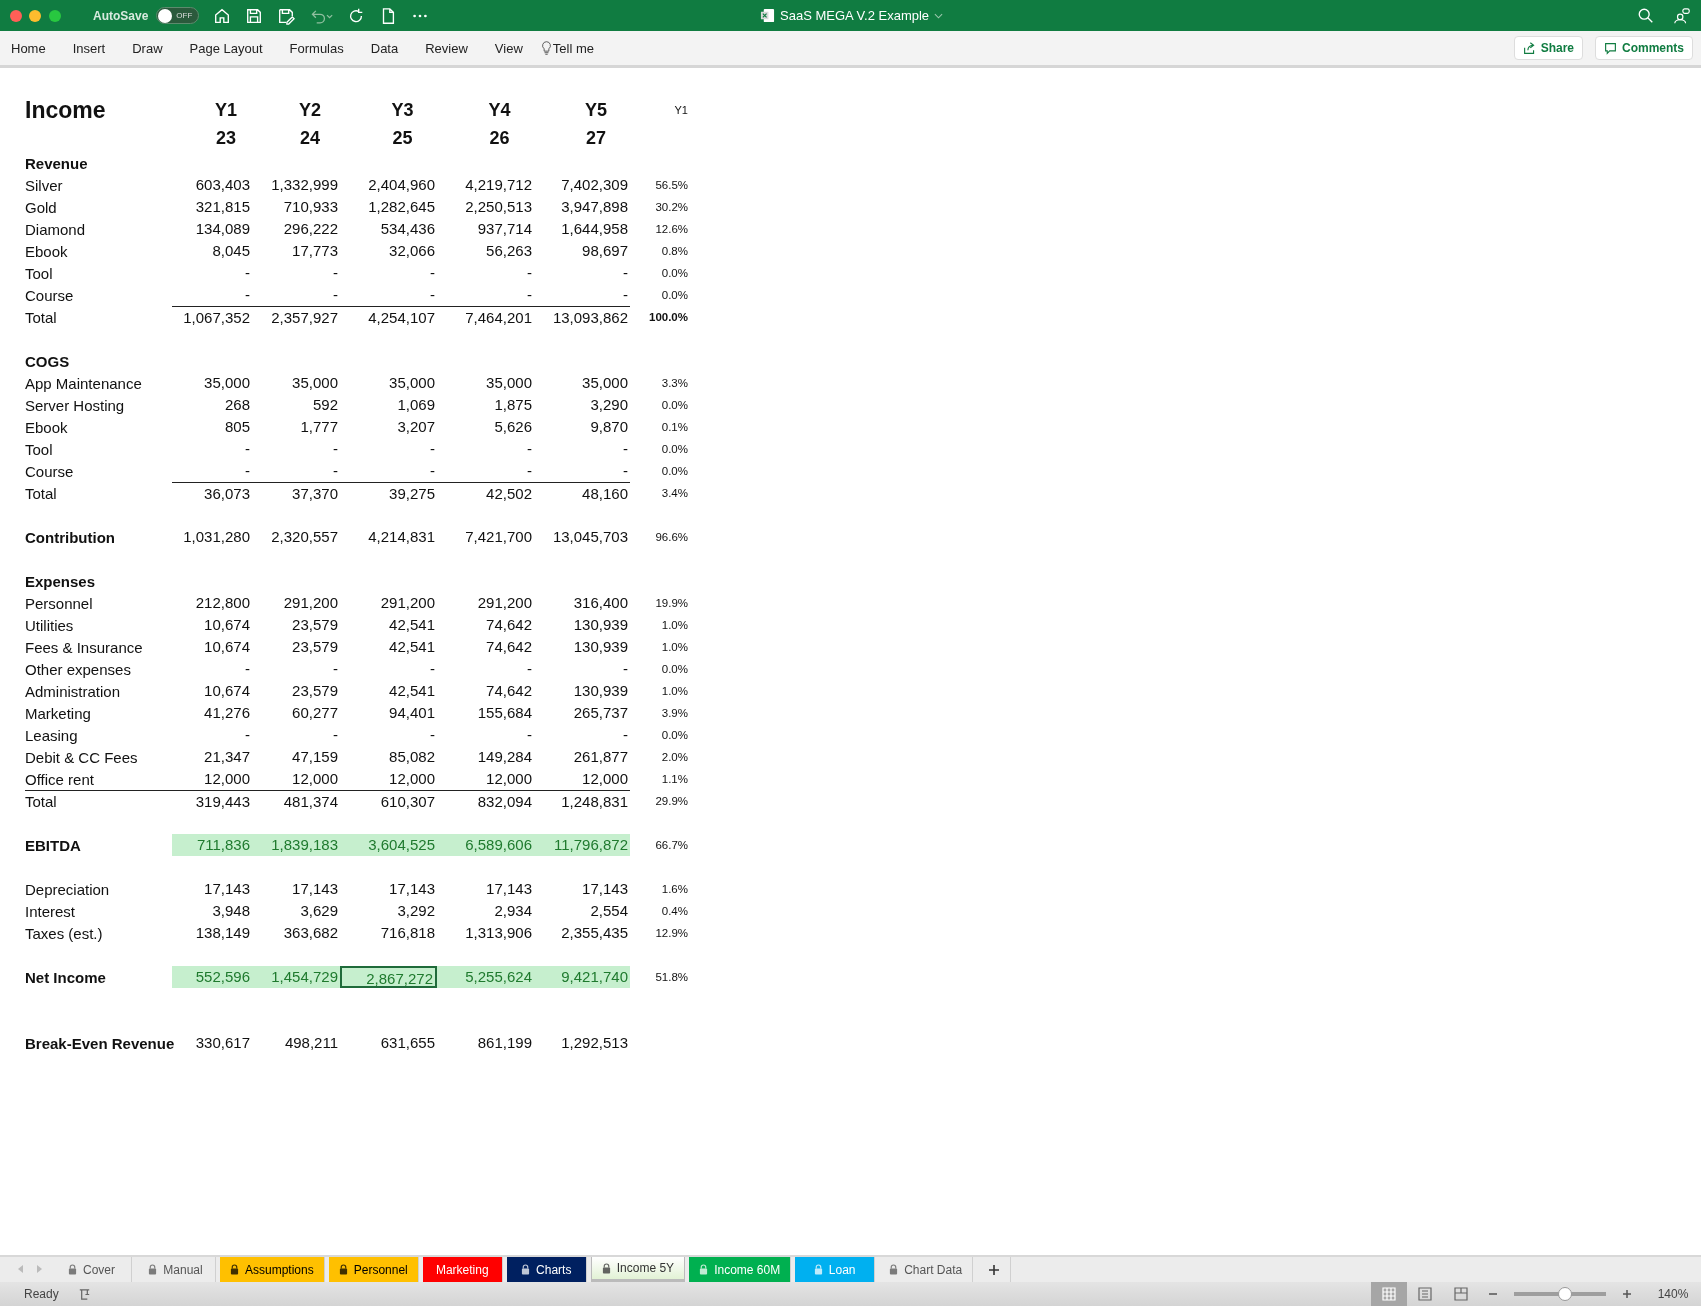 The image size is (1701, 1306). I want to click on share-cell-text: 3.4%, so click(674, 493).